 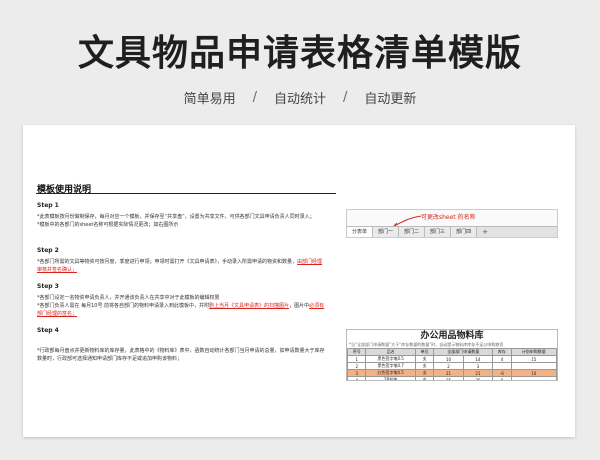 What do you see at coordinates (502, 352) in the screenshot?
I see `table-header-cell: 库存` at bounding box center [502, 352].